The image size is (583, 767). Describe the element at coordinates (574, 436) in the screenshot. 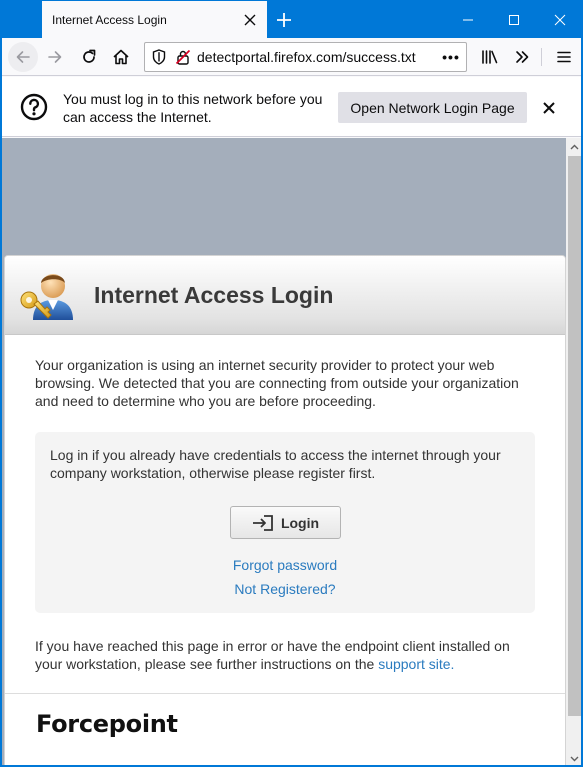

I see `scrollbar-thumb` at that location.